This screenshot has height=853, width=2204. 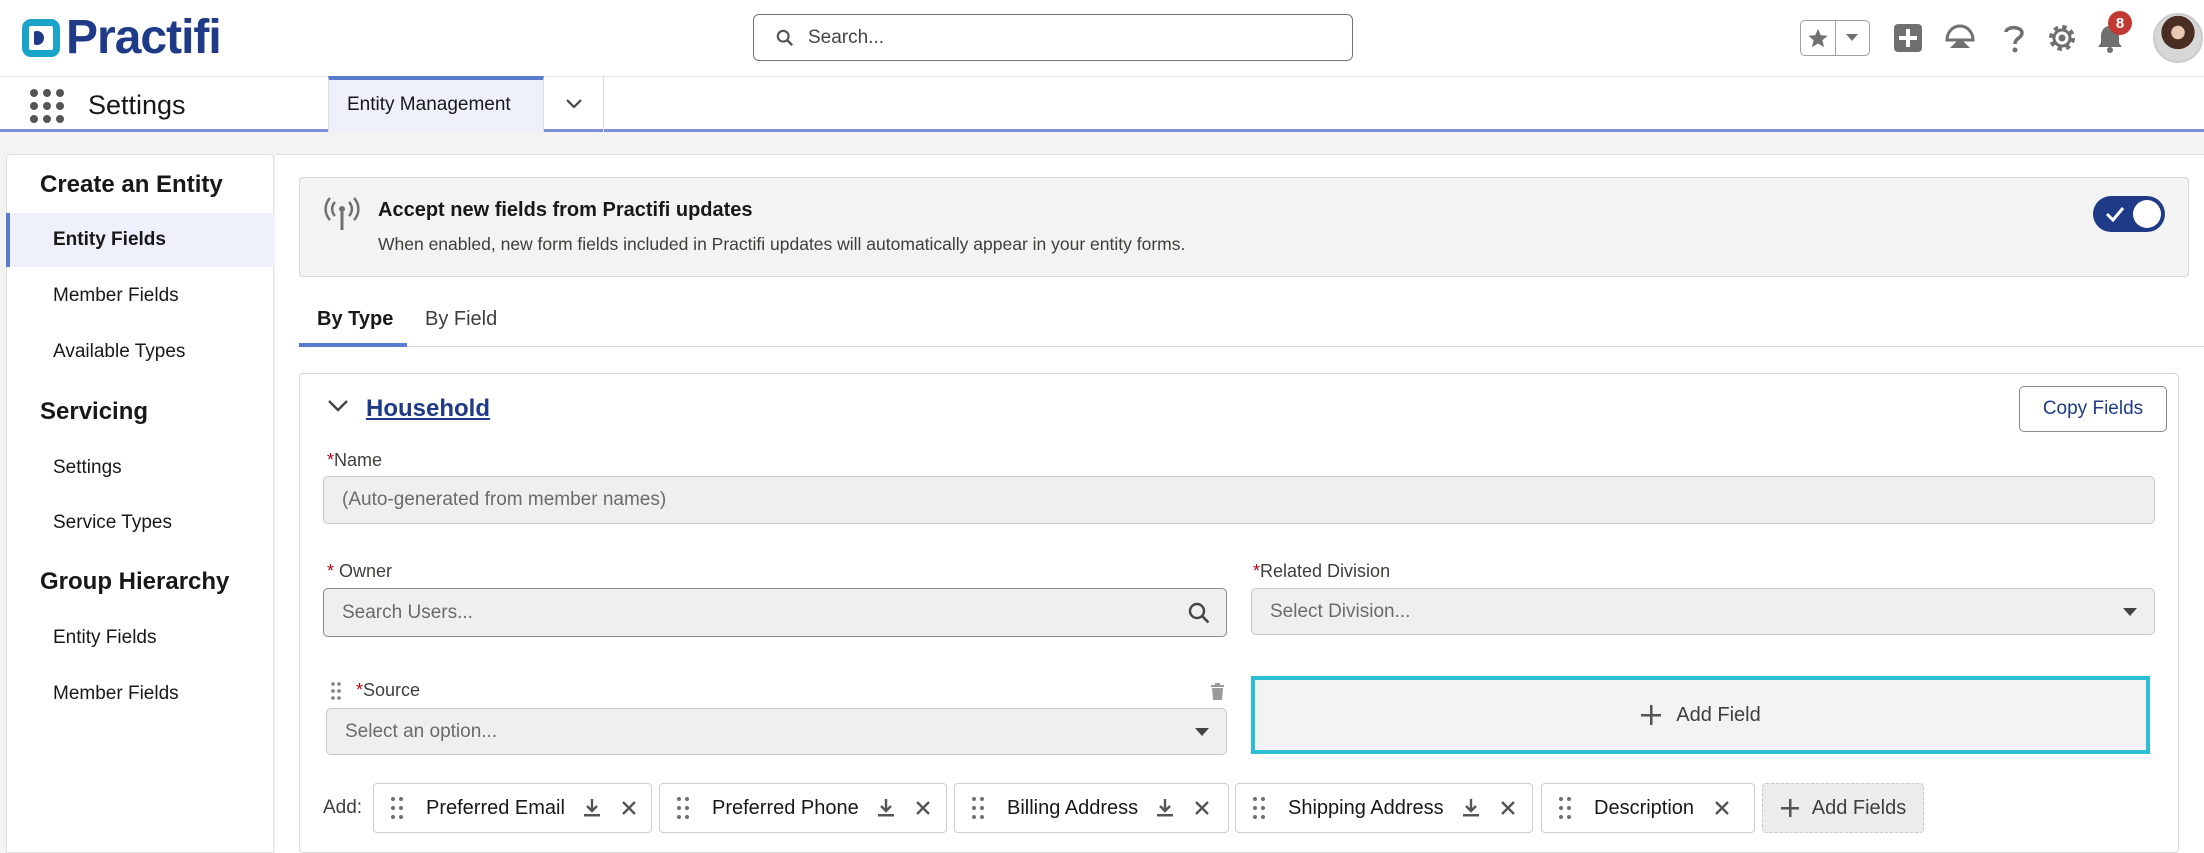 I want to click on sidebar-section-group-hierarchy: Group Hierarchy, so click(x=135, y=581).